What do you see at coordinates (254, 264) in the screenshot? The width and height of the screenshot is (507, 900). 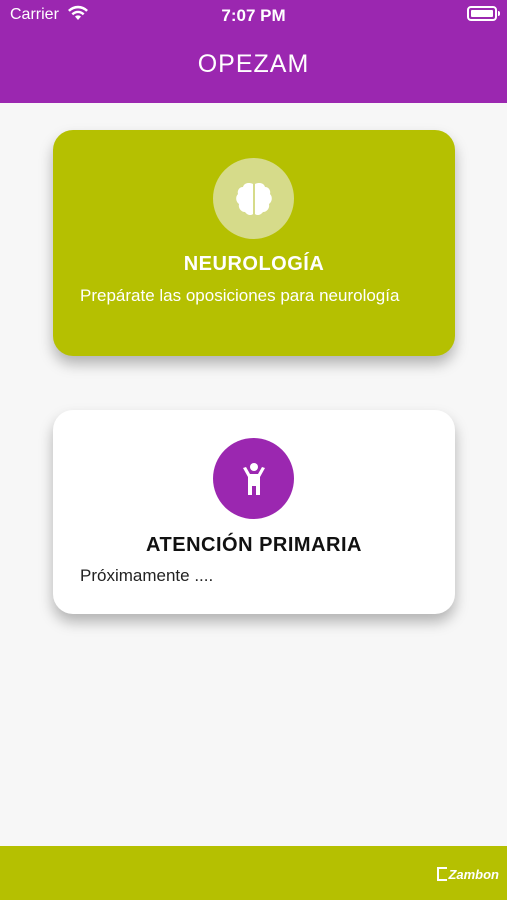 I see `card-title: NEUROLOGÍA` at bounding box center [254, 264].